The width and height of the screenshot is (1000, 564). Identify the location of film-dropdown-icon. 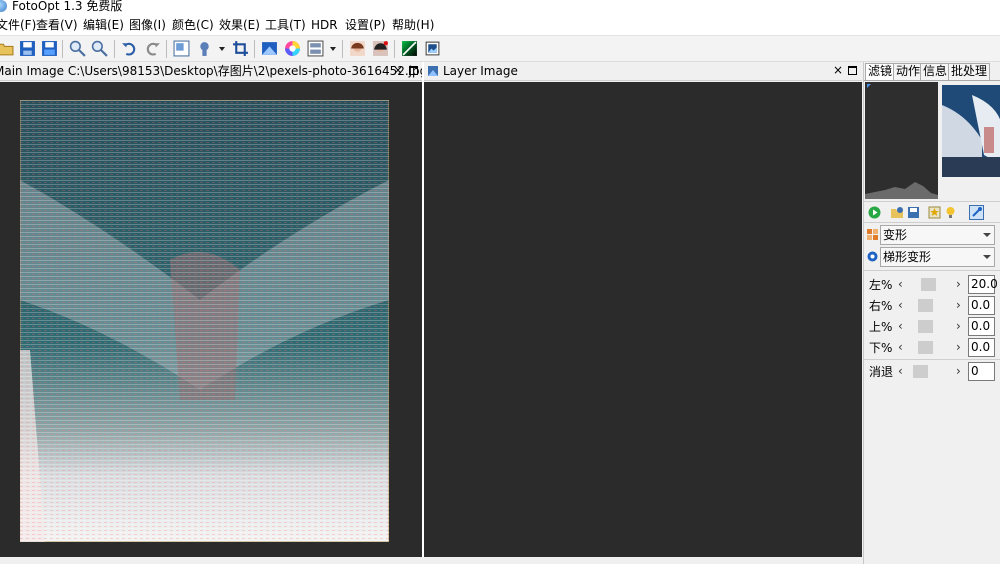
(333, 49).